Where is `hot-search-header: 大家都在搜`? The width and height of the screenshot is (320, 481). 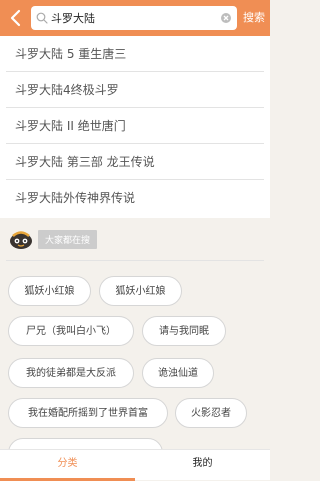
hot-search-header: 大家都在搜 is located at coordinates (53, 239).